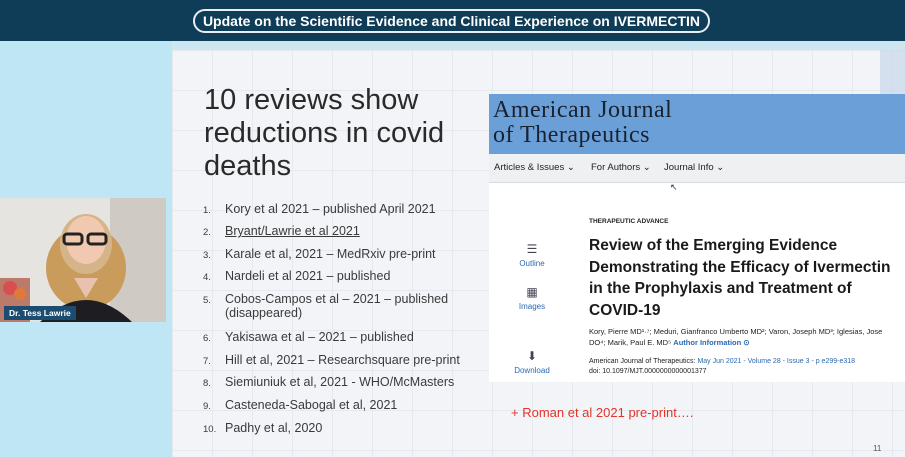  I want to click on list-item: 3. Karale et al, 2021 – MedRxiv pre-print, so click(319, 254).